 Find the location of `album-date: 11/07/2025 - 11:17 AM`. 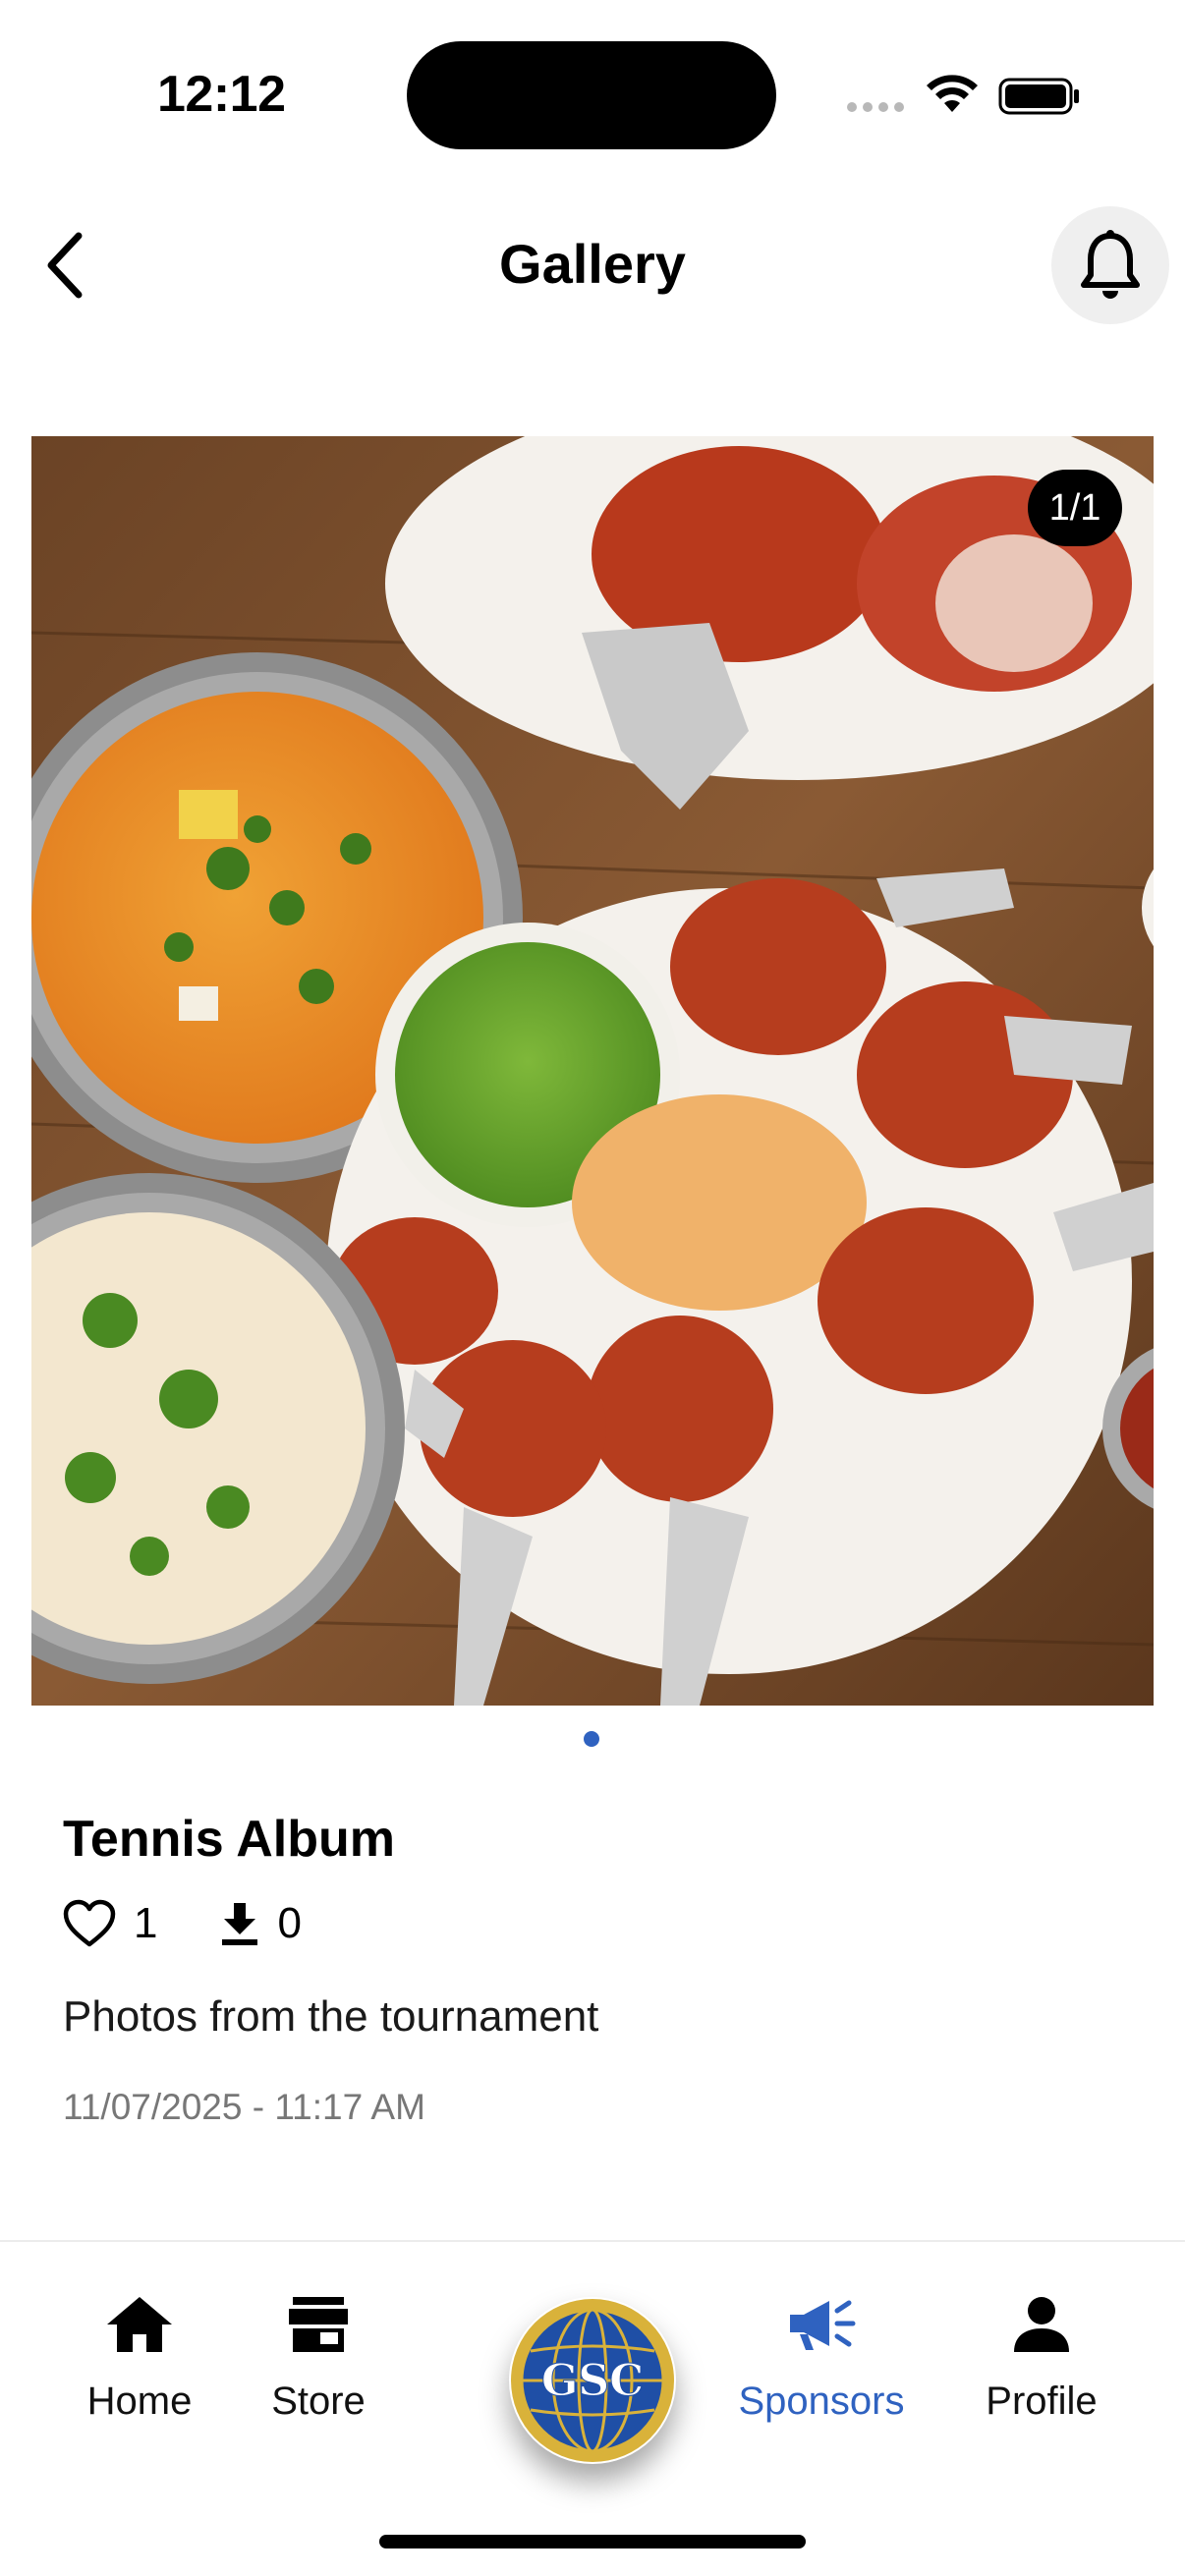

album-date: 11/07/2025 - 11:17 AM is located at coordinates (244, 2107).